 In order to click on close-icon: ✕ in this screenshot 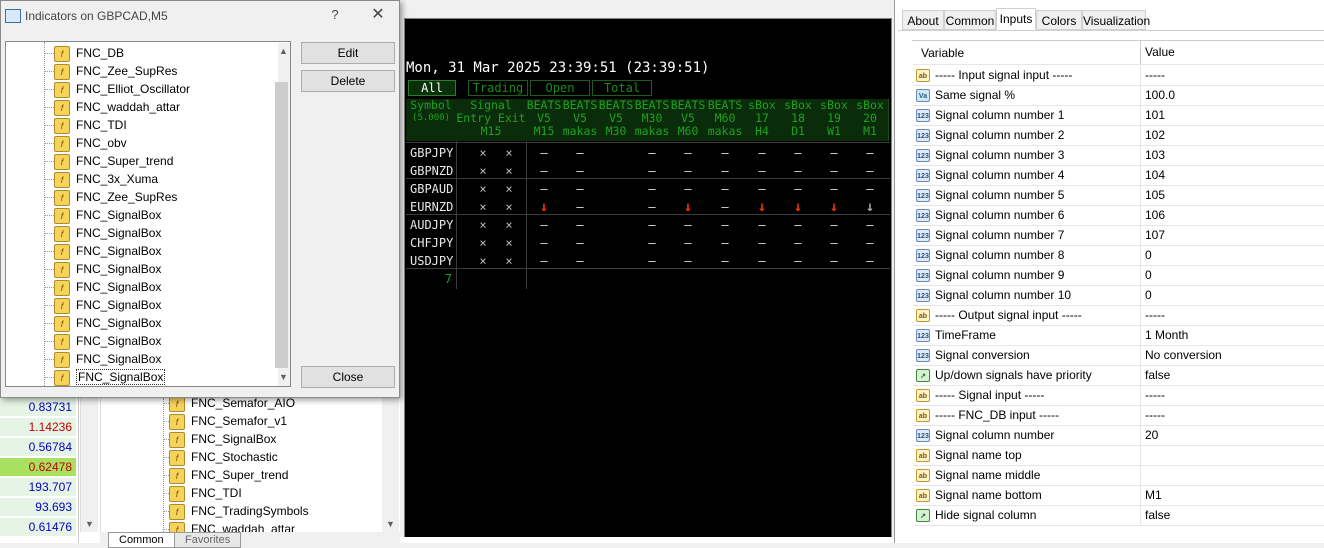, I will do `click(378, 15)`.